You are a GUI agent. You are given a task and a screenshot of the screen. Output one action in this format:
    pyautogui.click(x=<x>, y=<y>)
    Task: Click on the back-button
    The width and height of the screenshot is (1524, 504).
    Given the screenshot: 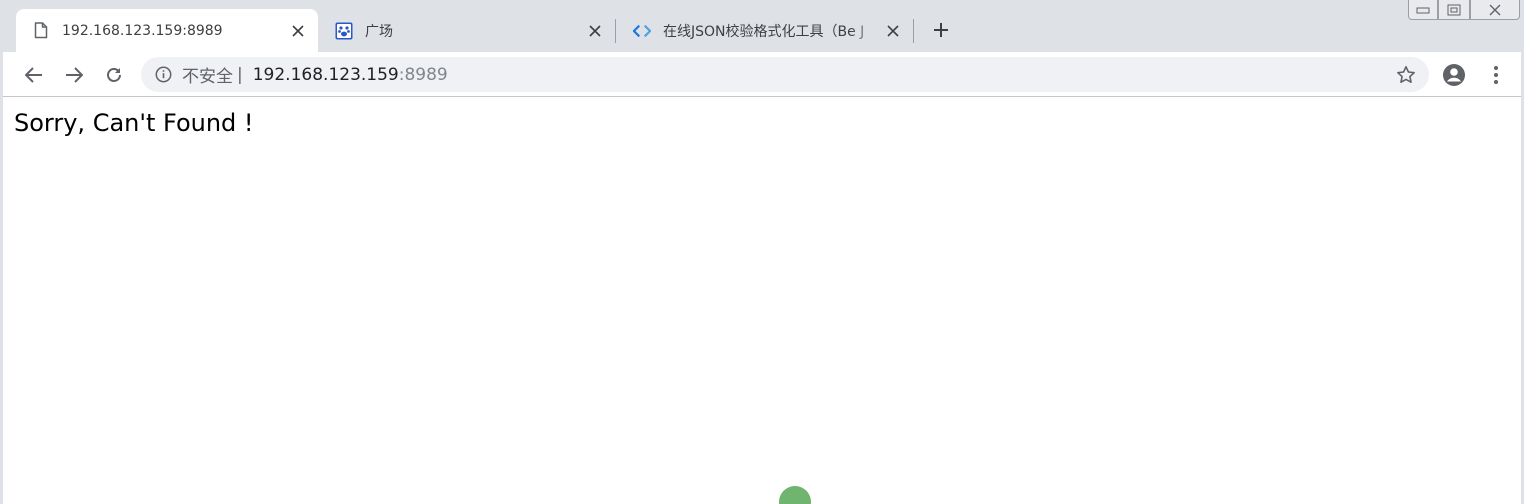 What is the action you would take?
    pyautogui.click(x=34, y=75)
    